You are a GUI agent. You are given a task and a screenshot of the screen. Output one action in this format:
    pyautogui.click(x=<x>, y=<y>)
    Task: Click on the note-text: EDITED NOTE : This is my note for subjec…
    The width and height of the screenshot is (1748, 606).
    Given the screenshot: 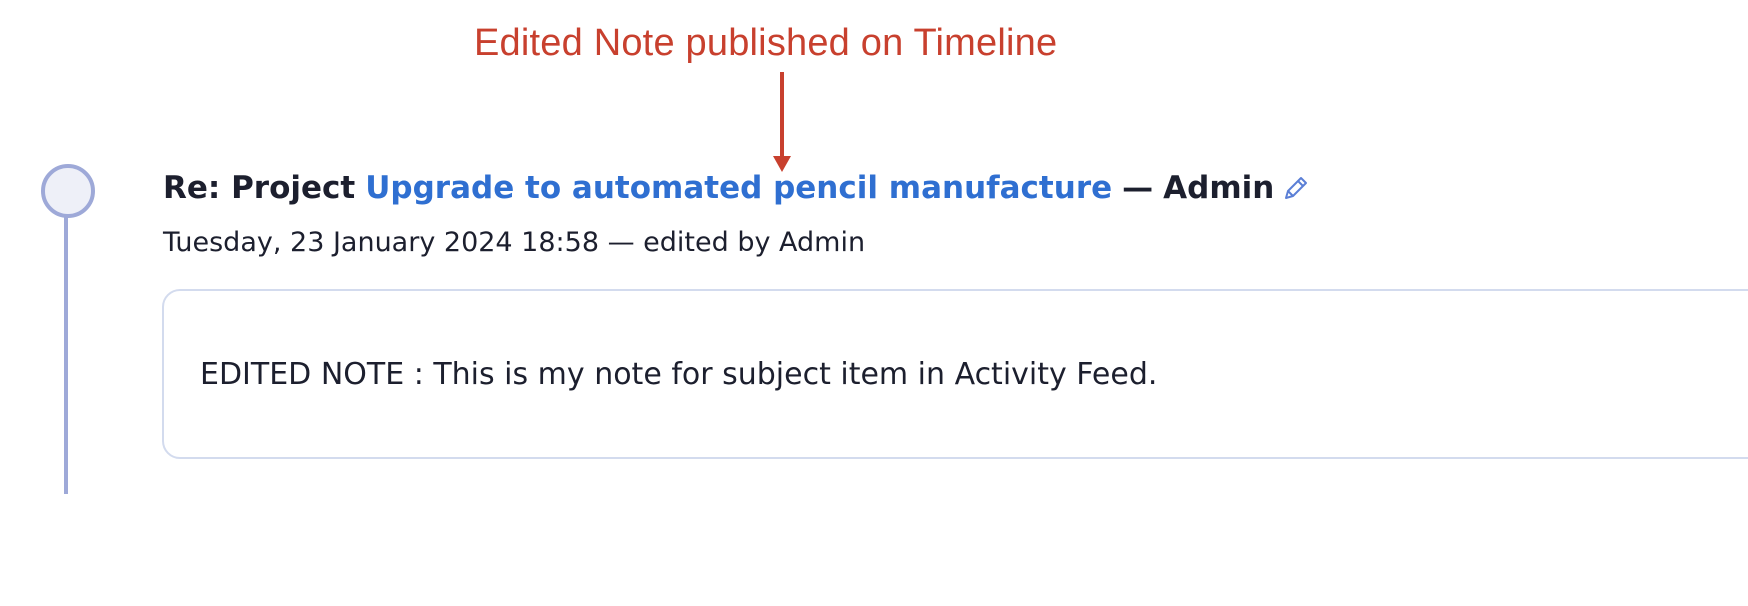 What is the action you would take?
    pyautogui.click(x=679, y=374)
    